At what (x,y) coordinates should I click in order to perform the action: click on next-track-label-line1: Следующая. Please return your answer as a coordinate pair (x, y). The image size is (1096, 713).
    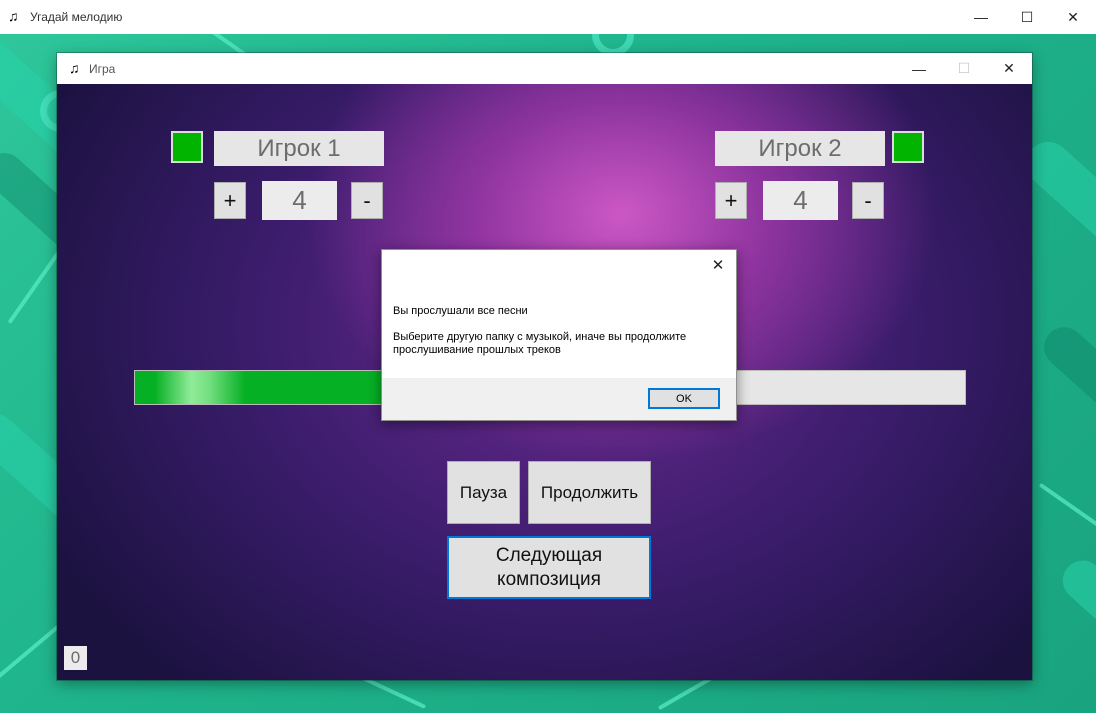
    Looking at the image, I should click on (549, 555).